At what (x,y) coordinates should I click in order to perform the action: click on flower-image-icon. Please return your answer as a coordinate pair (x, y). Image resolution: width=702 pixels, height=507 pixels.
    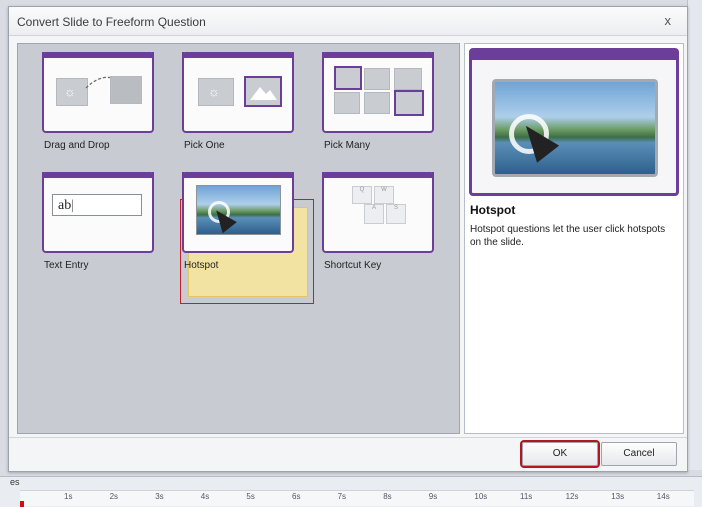
    Looking at the image, I should click on (347, 103).